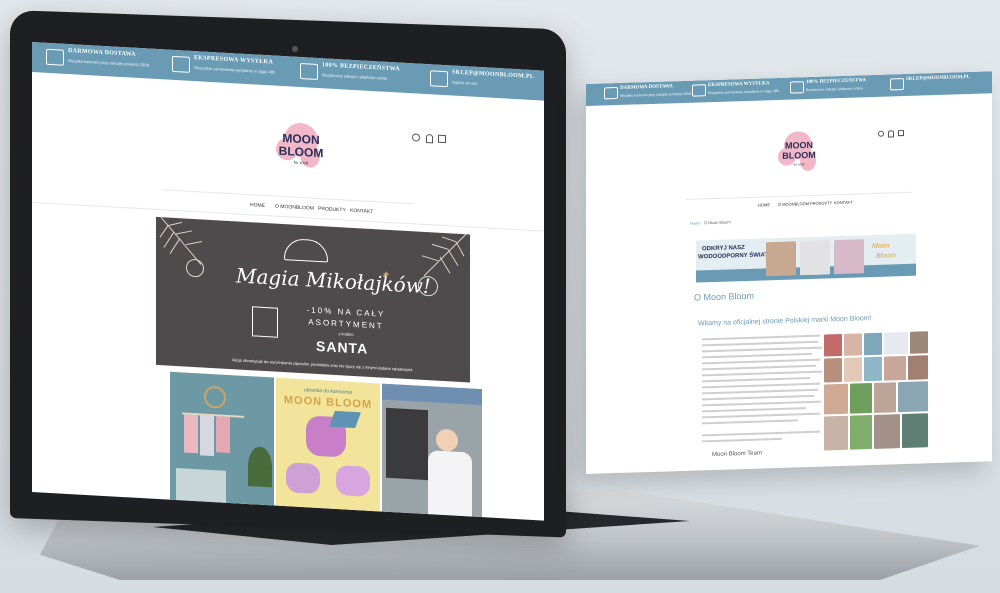 This screenshot has width=1000, height=593. I want to click on page-title: O Moon Bloom, so click(724, 296).